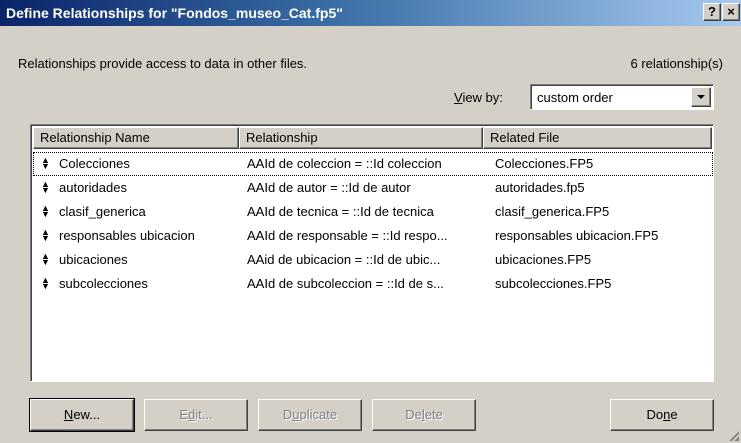 The width and height of the screenshot is (741, 443). Describe the element at coordinates (543, 259) in the screenshot. I see `related-file: ubicaciones.FP5` at that location.